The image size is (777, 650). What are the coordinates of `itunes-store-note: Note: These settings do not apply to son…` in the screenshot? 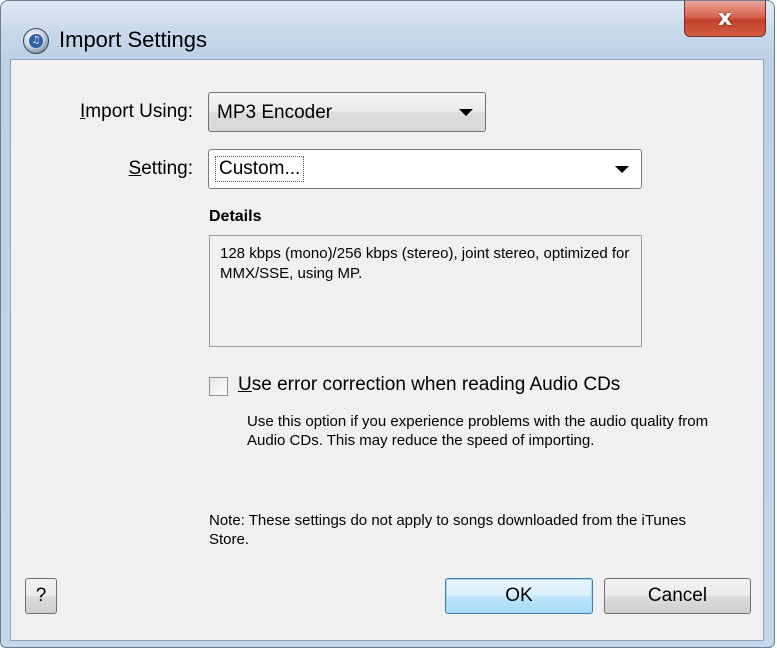 It's located at (447, 530).